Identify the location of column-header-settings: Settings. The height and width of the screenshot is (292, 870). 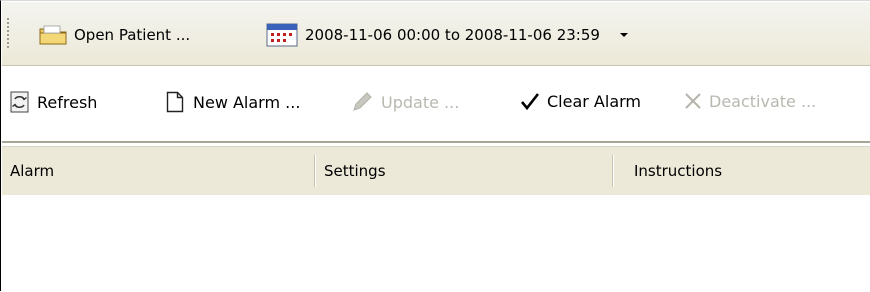
(464, 171).